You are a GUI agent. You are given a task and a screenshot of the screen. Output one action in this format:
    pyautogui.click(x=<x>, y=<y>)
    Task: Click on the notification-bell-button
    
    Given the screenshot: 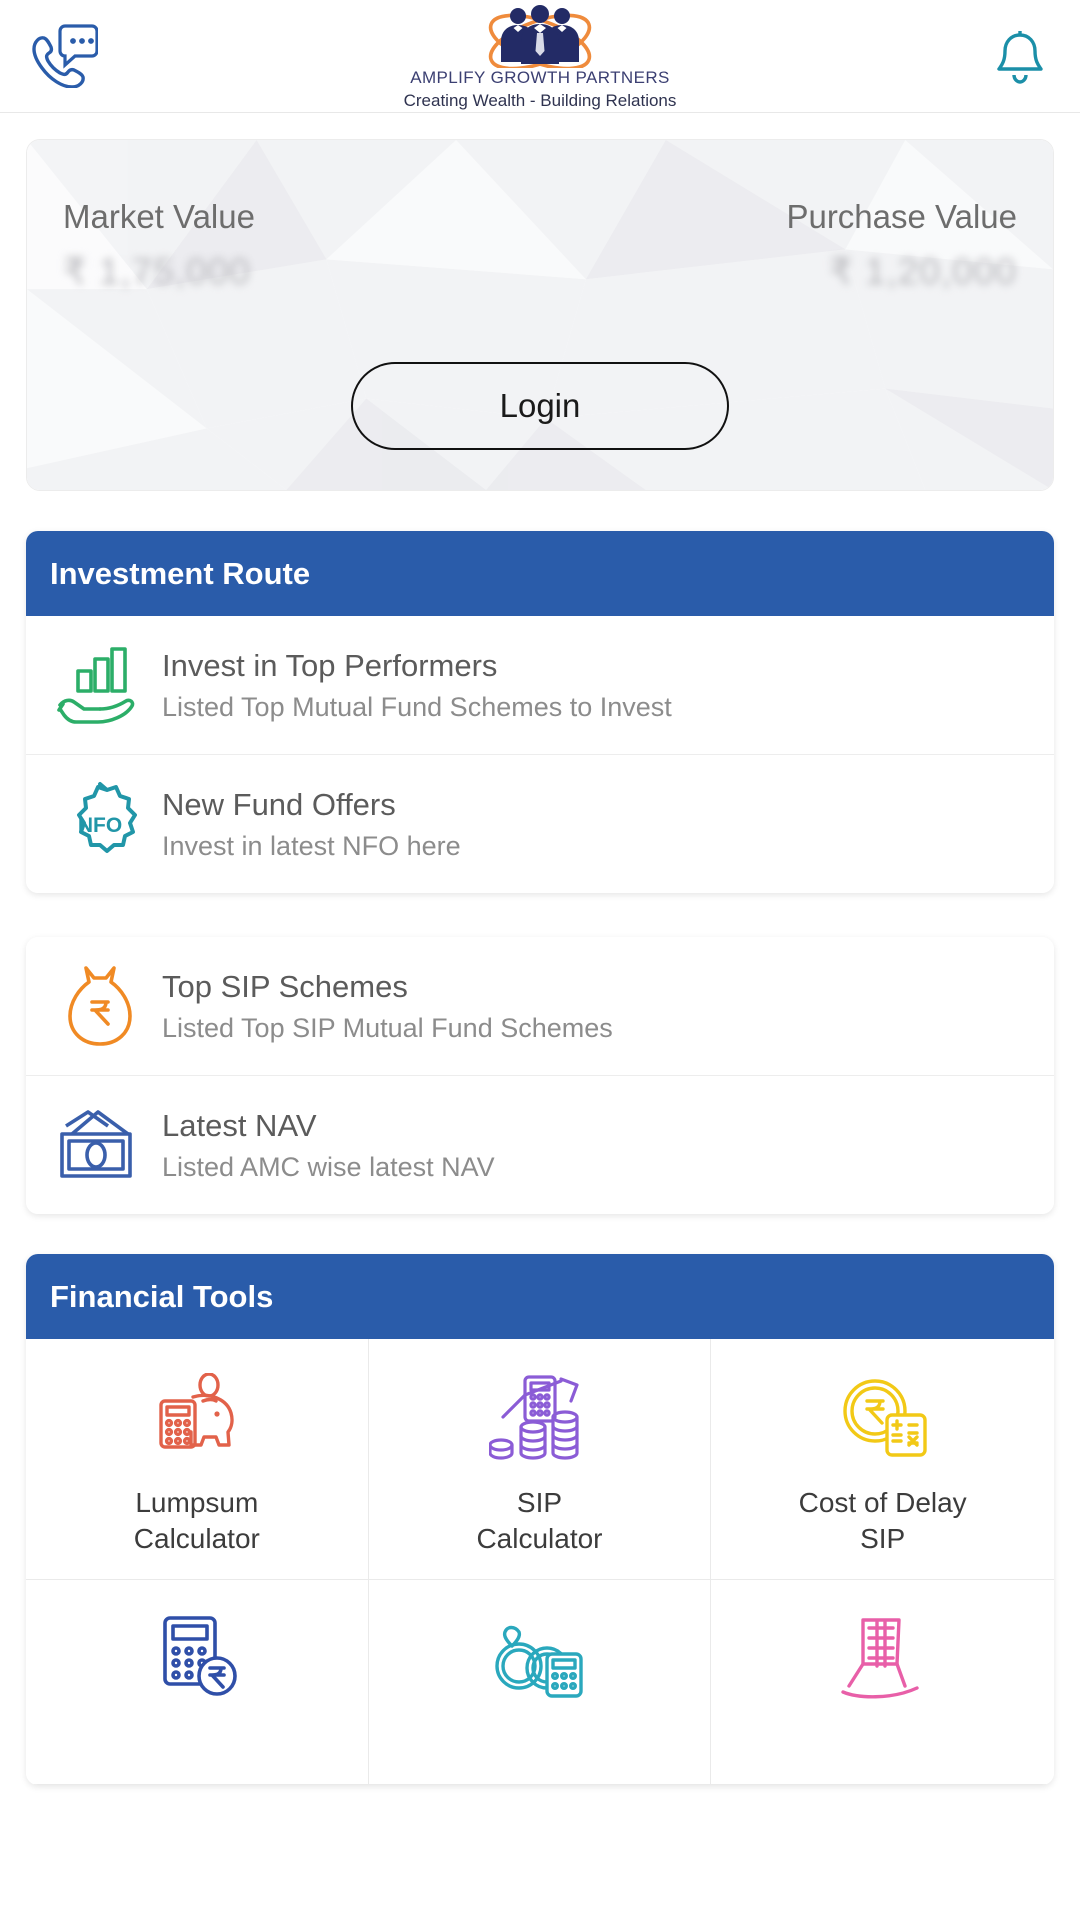 What is the action you would take?
    pyautogui.click(x=1020, y=60)
    